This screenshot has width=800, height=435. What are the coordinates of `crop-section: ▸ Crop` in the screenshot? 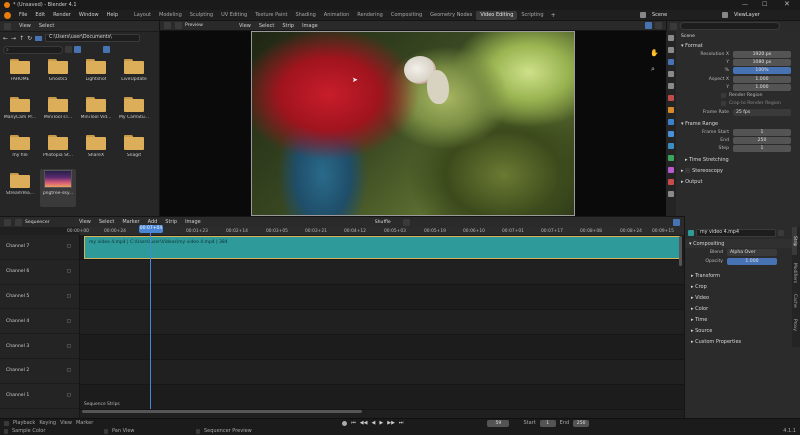 It's located at (742, 286).